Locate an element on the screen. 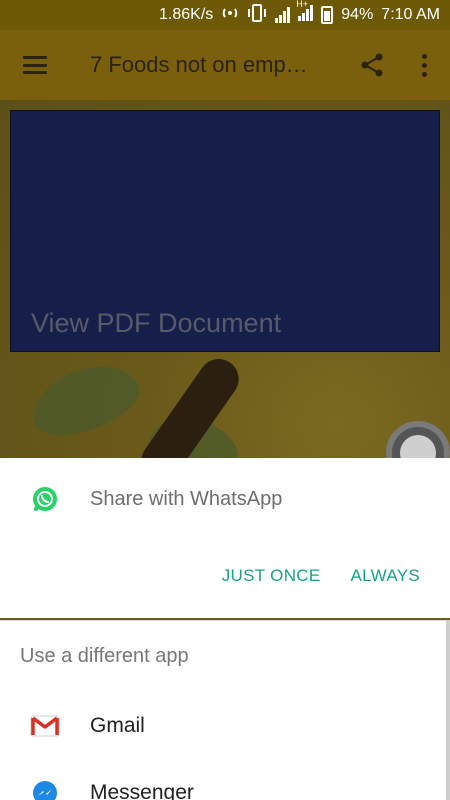  whatsapp-label: Share with WhatsApp is located at coordinates (186, 498).